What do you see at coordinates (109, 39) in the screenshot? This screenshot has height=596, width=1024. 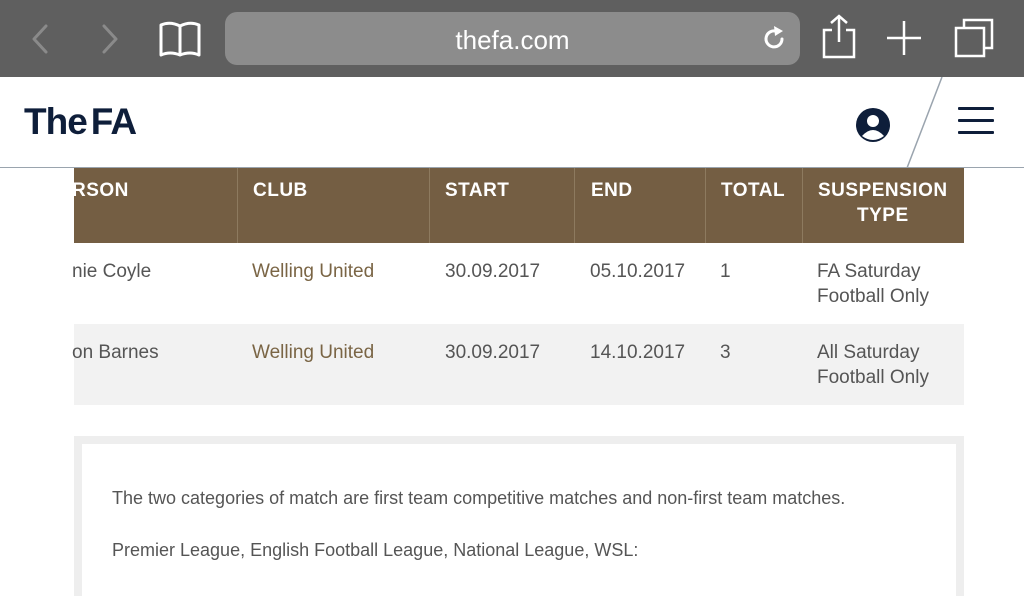 I see `forward-arrow-icon` at bounding box center [109, 39].